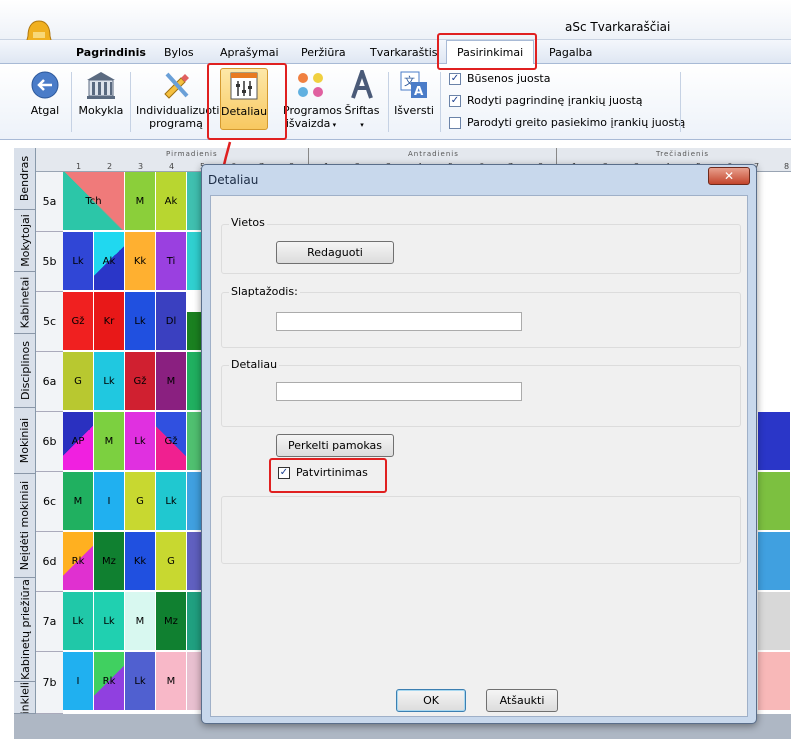  Describe the element at coordinates (49, 622) in the screenshot. I see `row-label-7a: 7a` at that location.